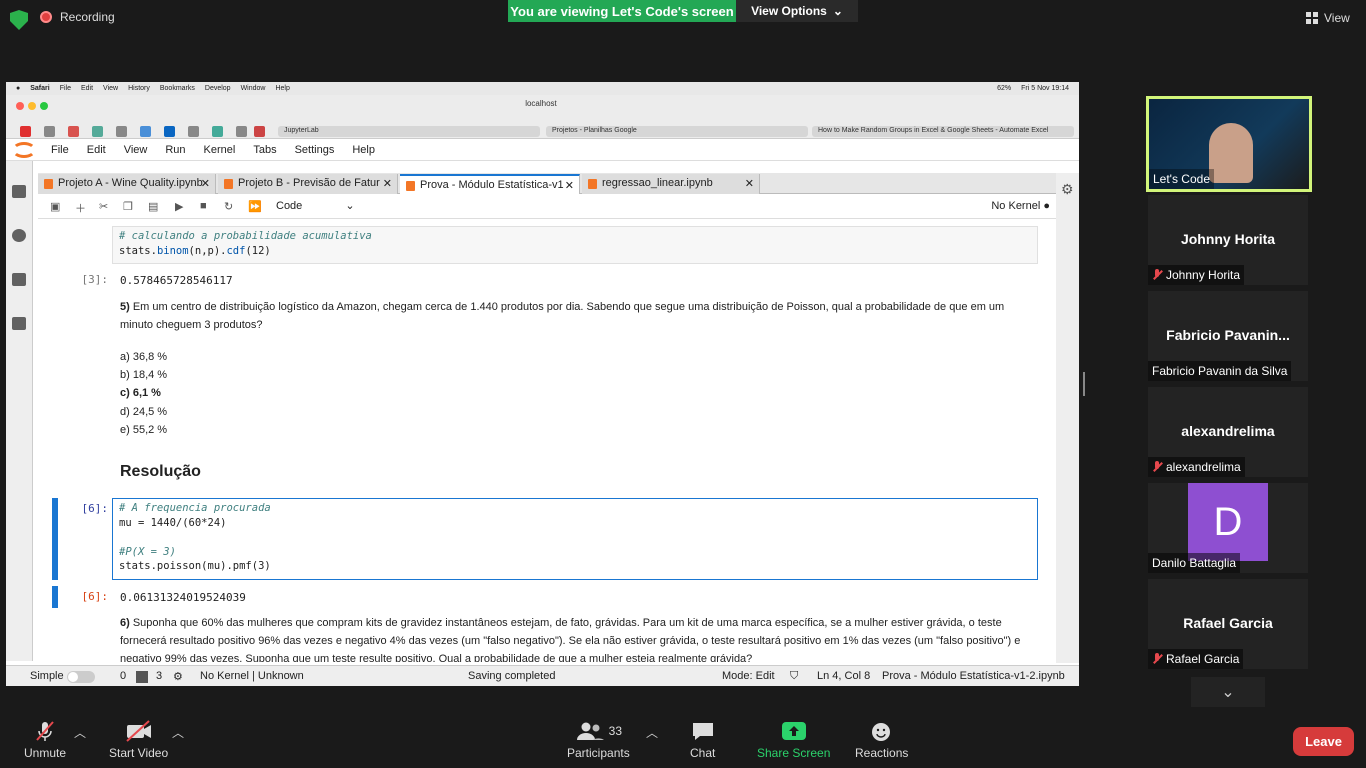  I want to click on jupyter-menu-settings: Settings, so click(315, 150).